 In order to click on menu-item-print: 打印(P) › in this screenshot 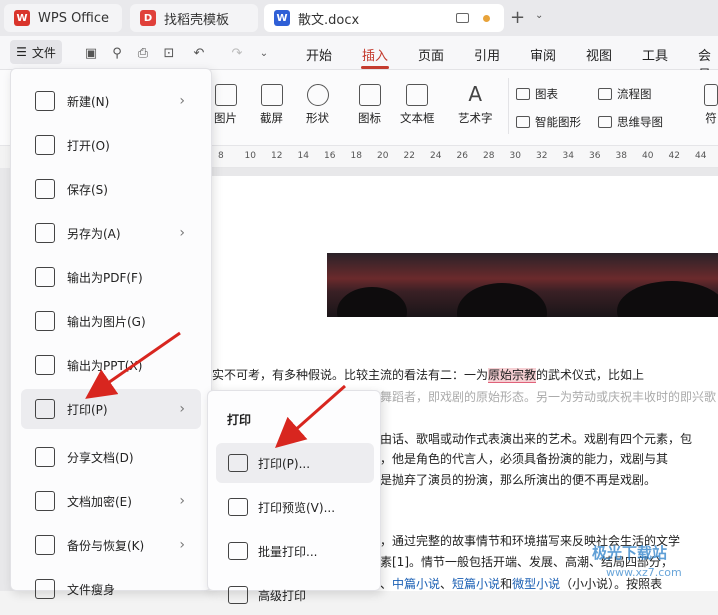, I will do `click(111, 409)`.